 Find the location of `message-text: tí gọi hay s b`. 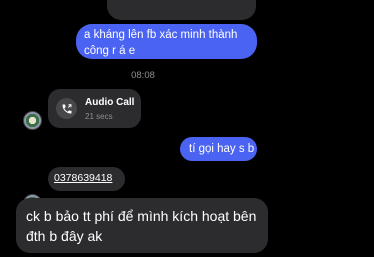

message-text: tí gọi hay s b is located at coordinates (222, 149).